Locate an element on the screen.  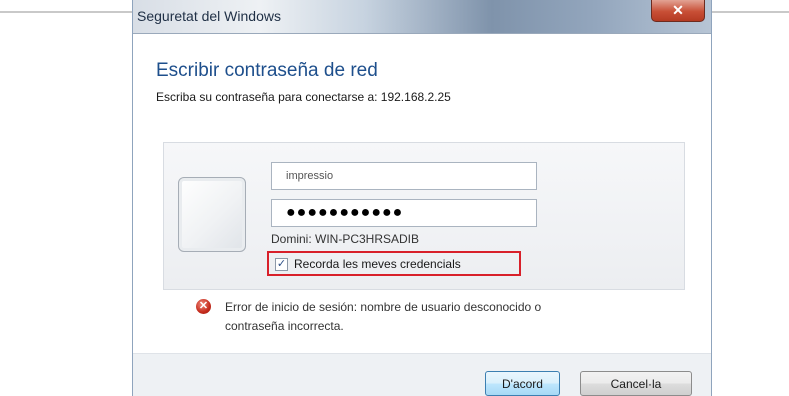
remember-credentials-checkbox: ✓ is located at coordinates (281, 264).